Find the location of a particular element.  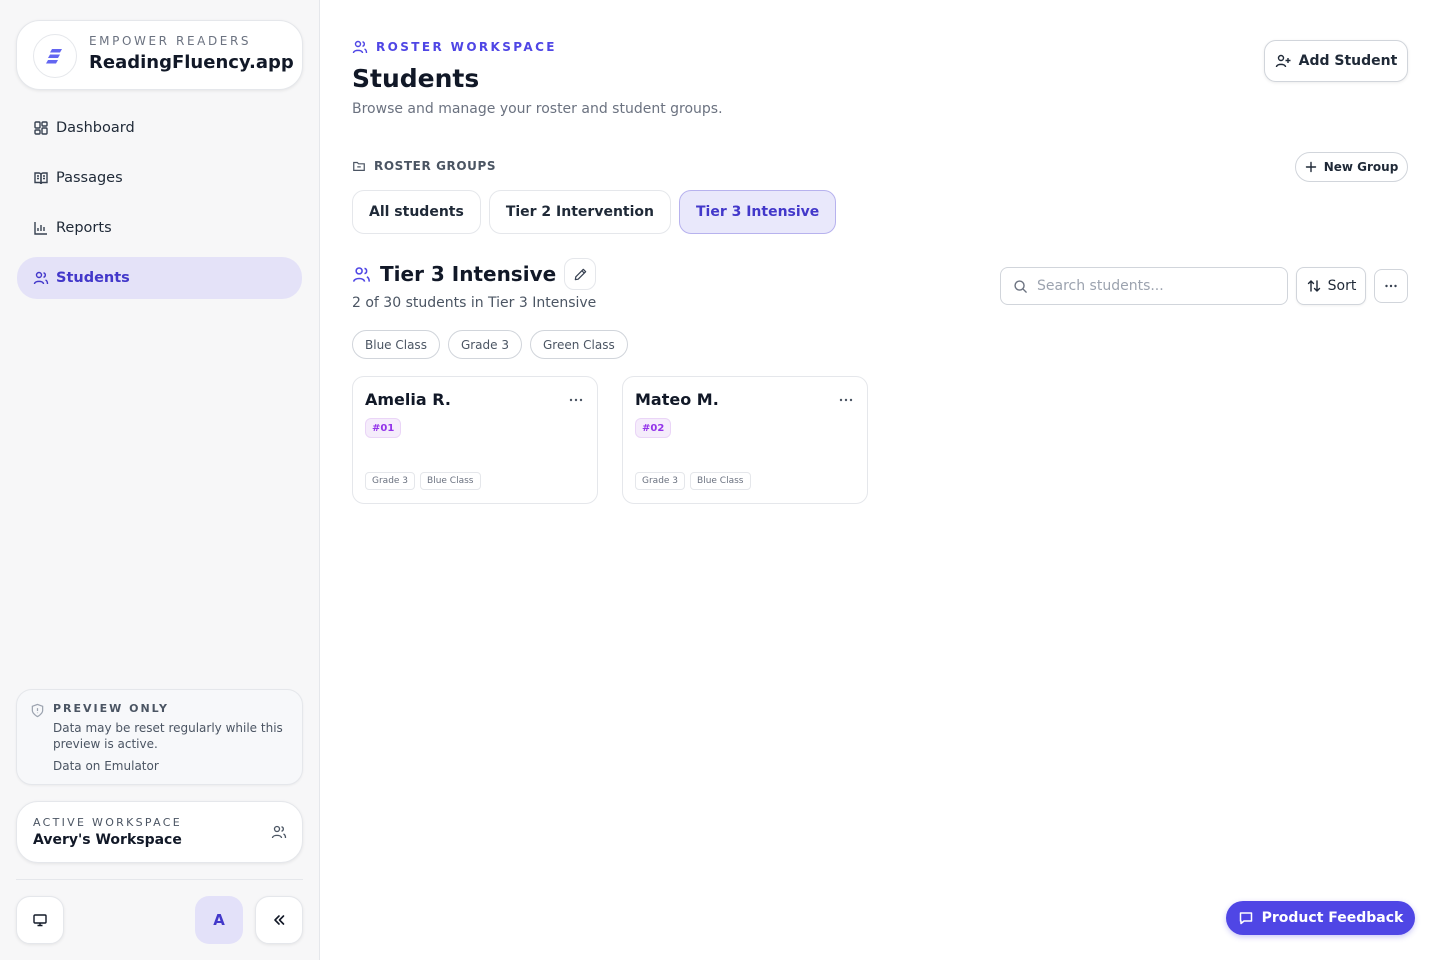

display-settings-button is located at coordinates (40, 920).